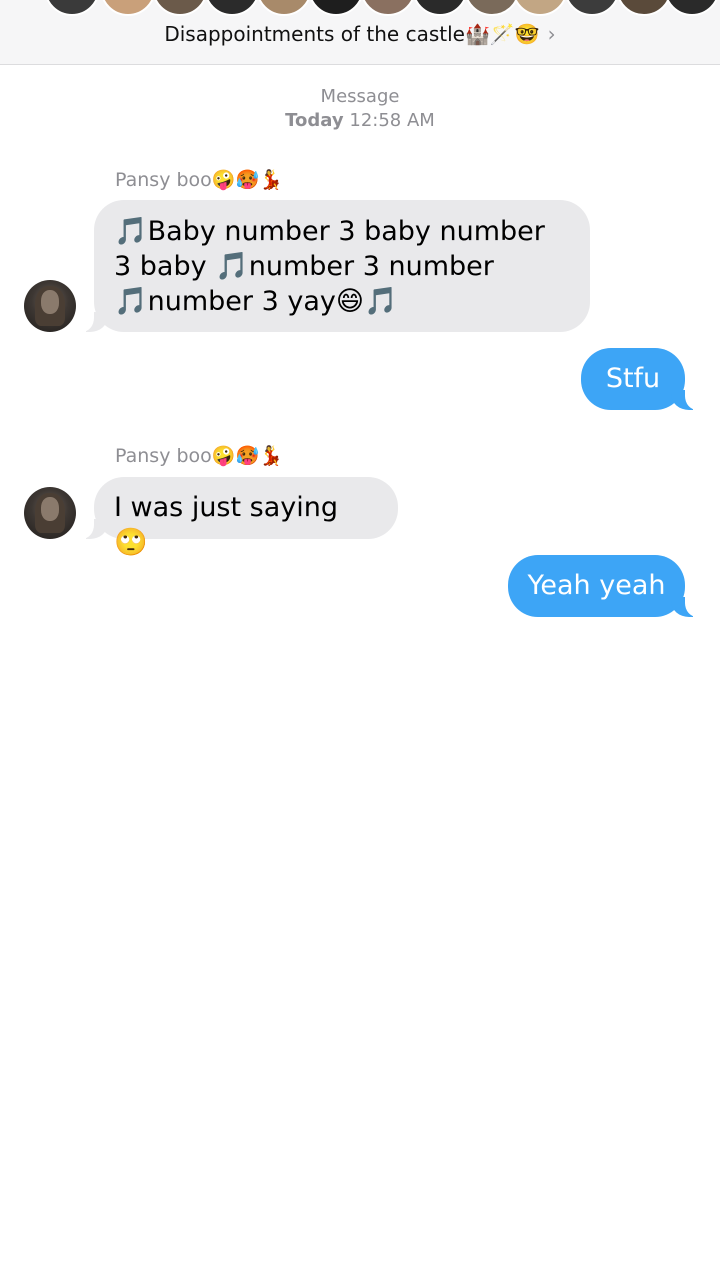  What do you see at coordinates (230, 525) in the screenshot?
I see `message-text: I was just saying 🙄` at bounding box center [230, 525].